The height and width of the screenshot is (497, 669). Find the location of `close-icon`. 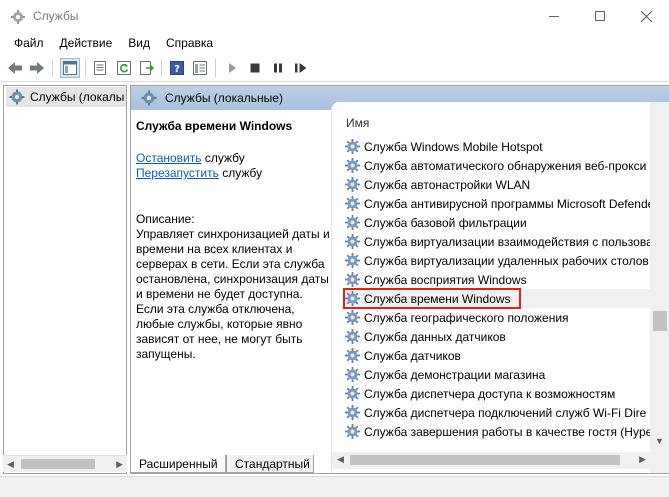

close-icon is located at coordinates (646, 16).